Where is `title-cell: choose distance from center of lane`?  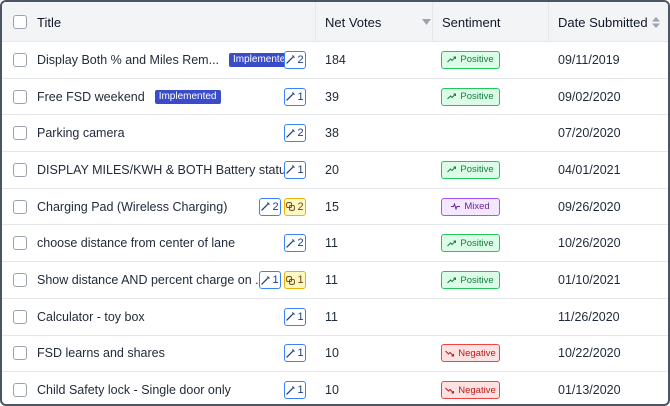 title-cell: choose distance from center of lane is located at coordinates (136, 244).